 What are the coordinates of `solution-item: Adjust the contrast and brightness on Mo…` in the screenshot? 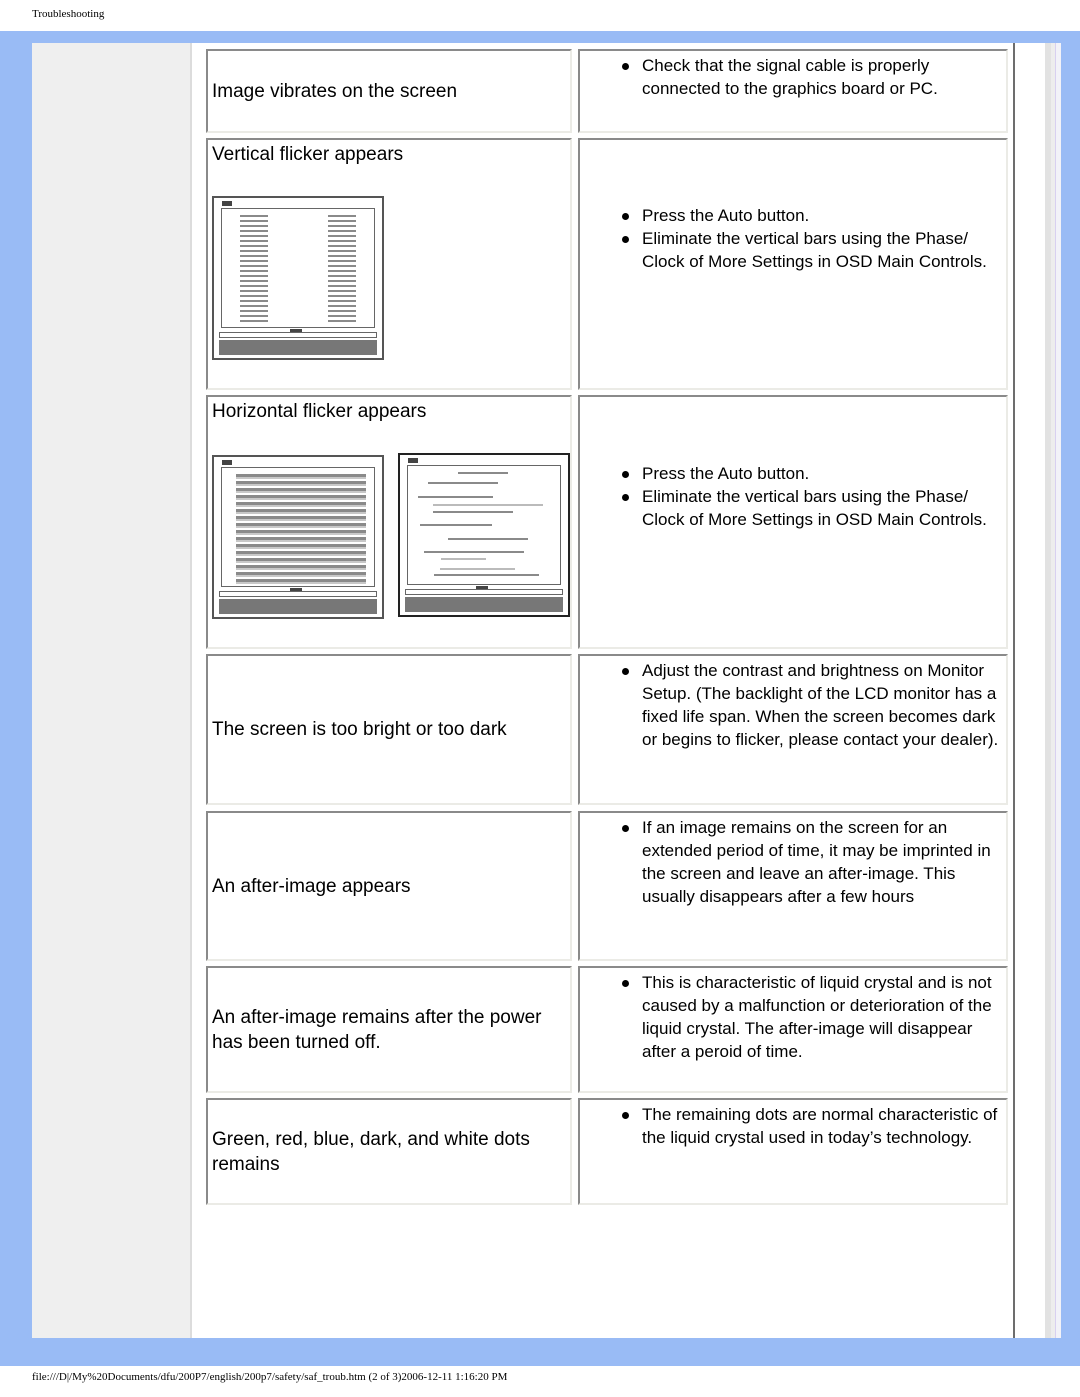 It's located at (812, 705).